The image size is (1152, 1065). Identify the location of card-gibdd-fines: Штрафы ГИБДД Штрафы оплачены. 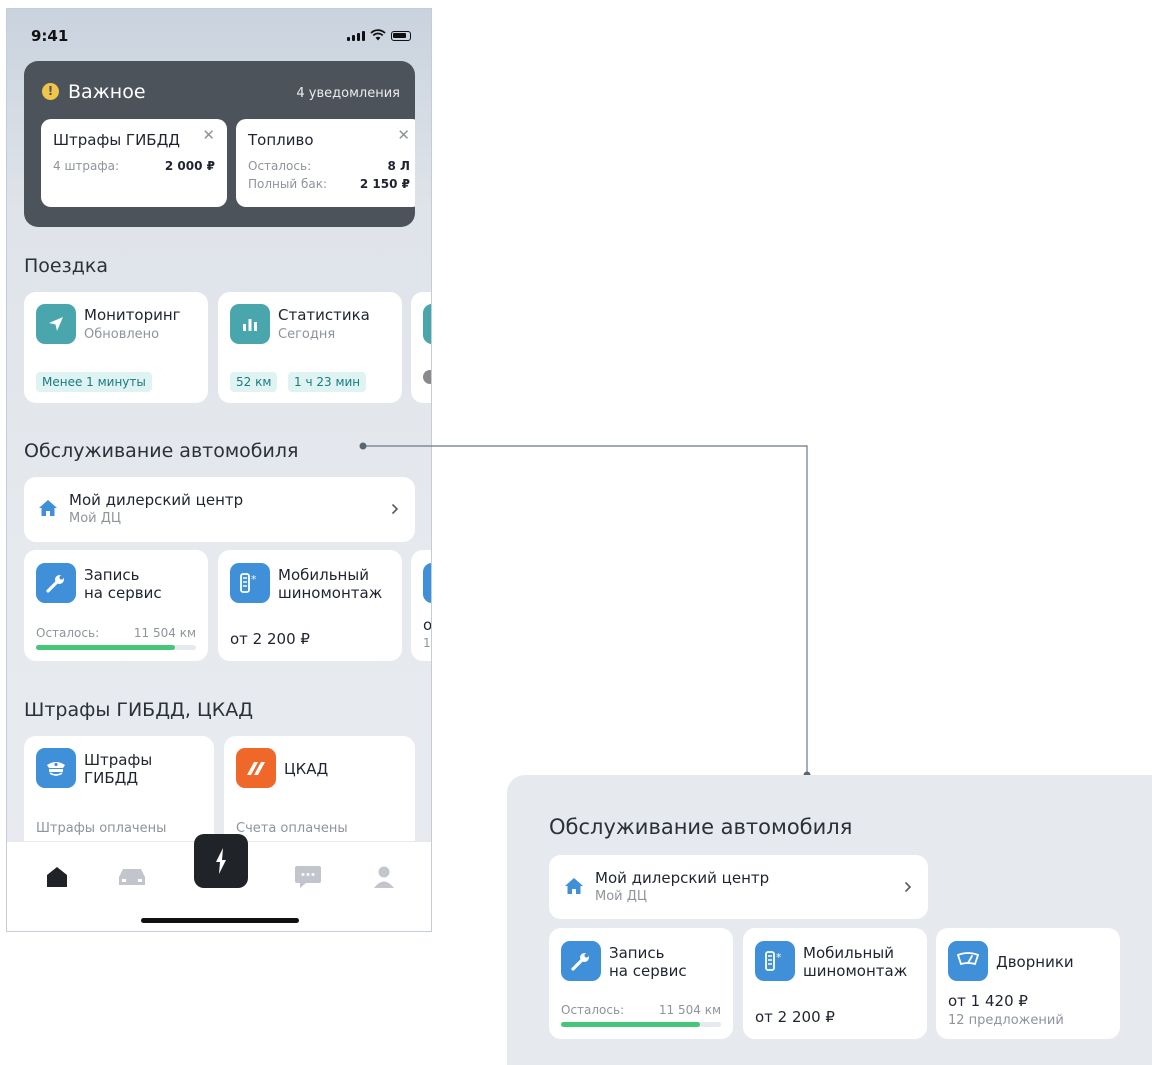
(119, 796).